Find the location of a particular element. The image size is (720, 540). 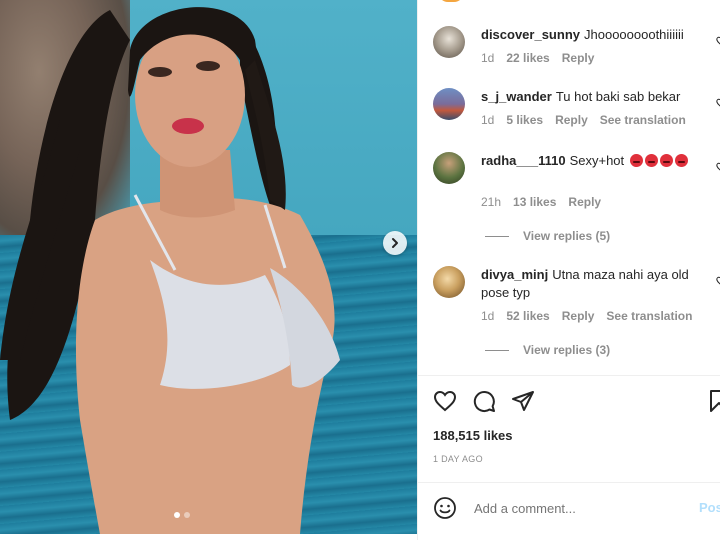

emoji-smile-icon is located at coordinates (445, 508).